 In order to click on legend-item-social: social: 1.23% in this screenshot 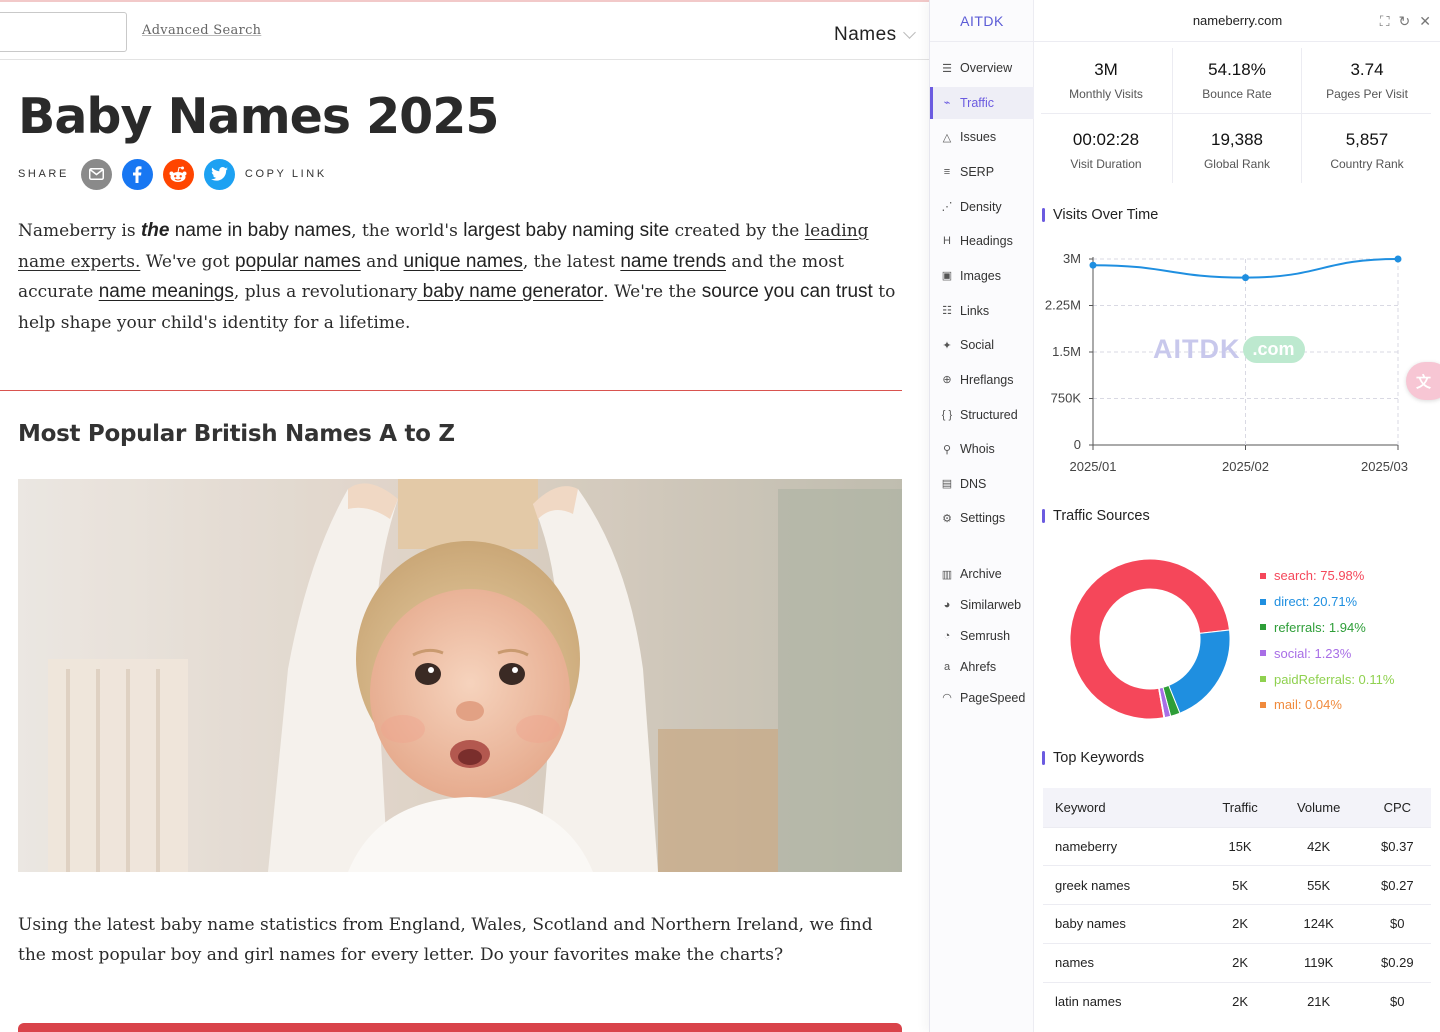, I will do `click(1327, 653)`.